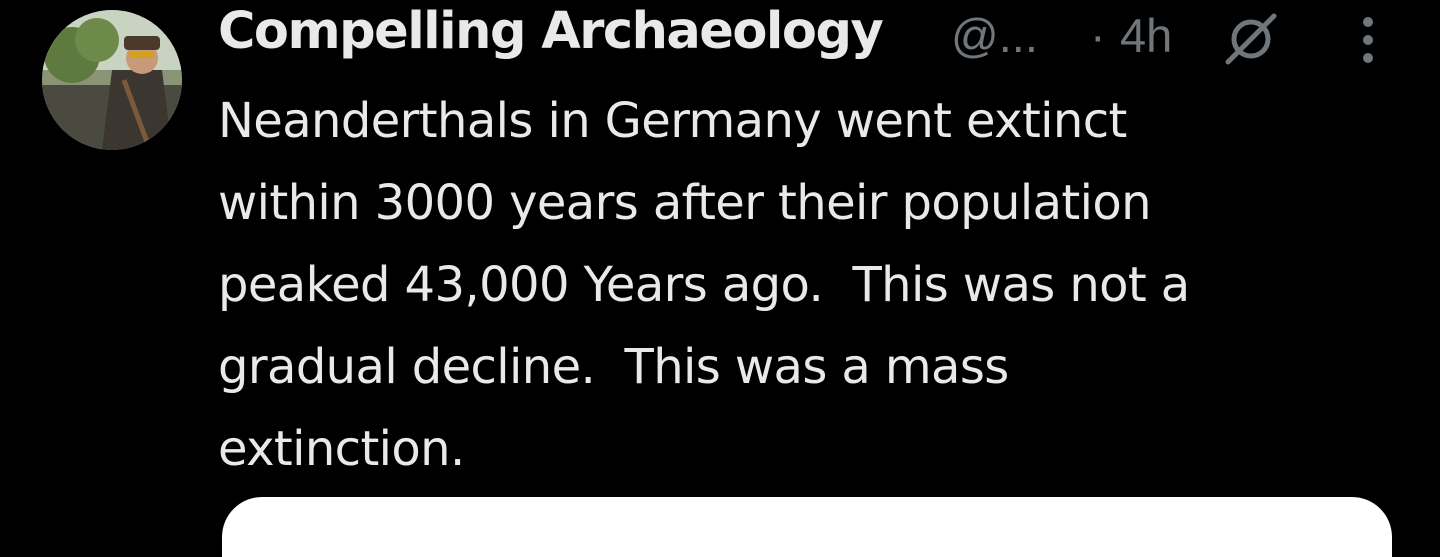 The image size is (1440, 557). I want to click on avatar, so click(112, 80).